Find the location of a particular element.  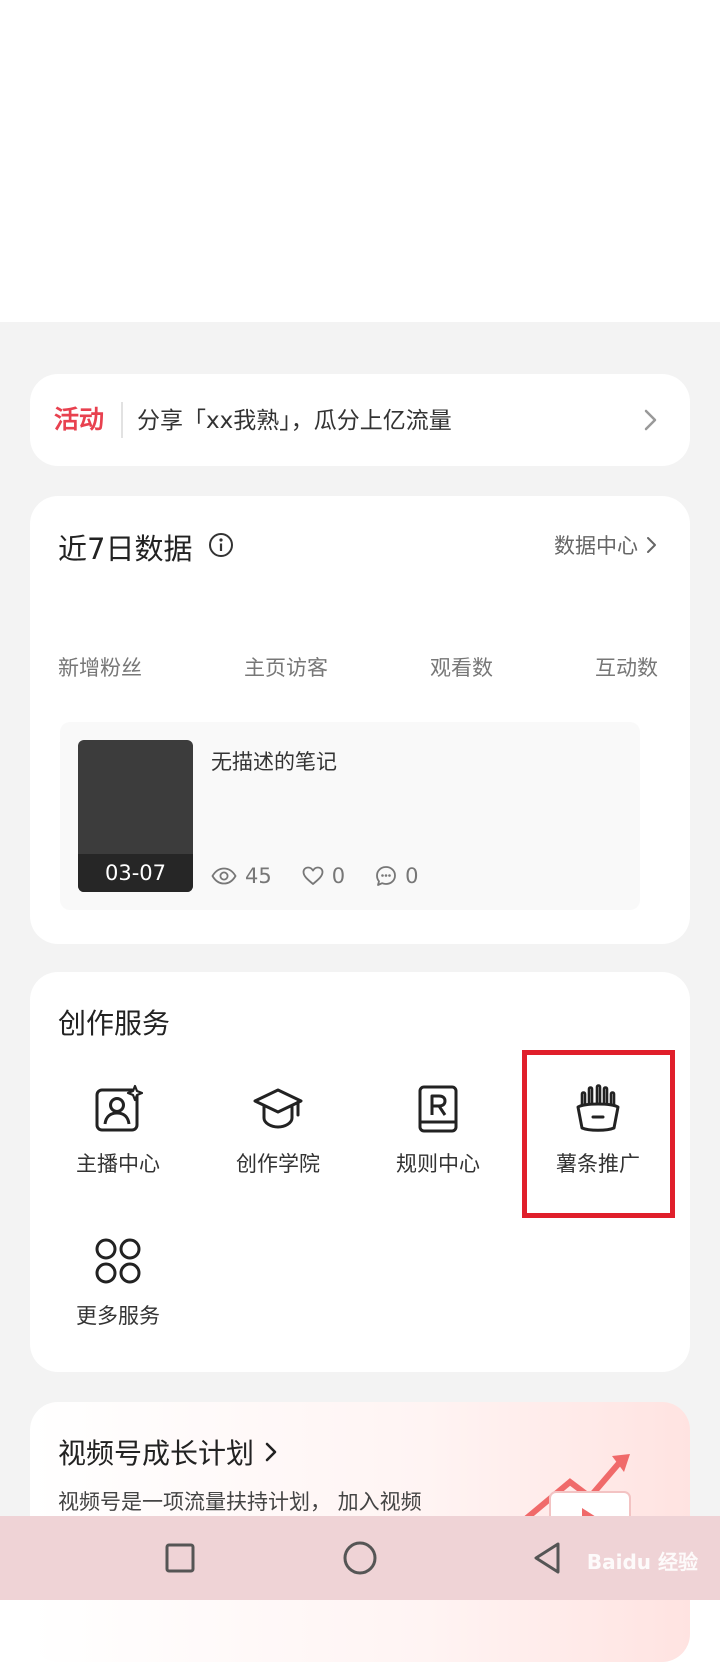

views-stat: 45 is located at coordinates (241, 876).